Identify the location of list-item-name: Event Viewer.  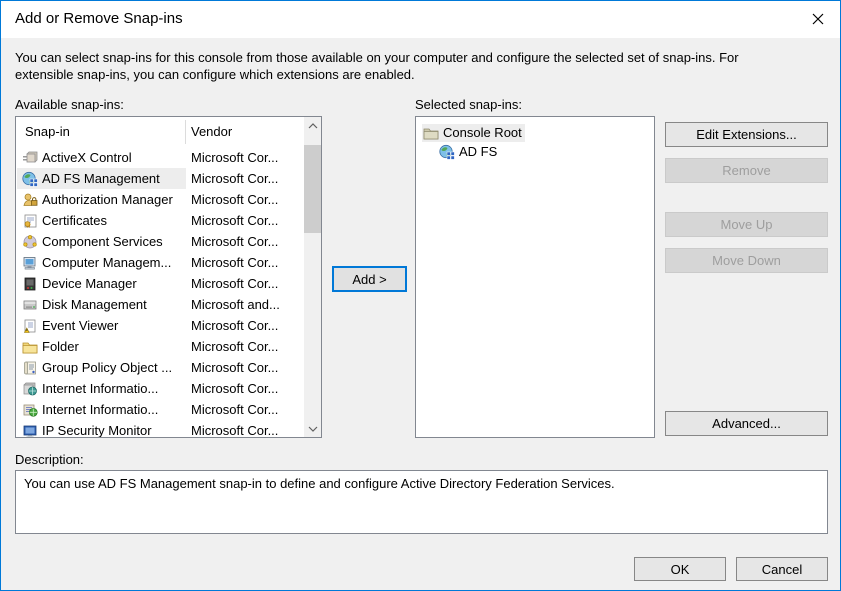
(80, 325).